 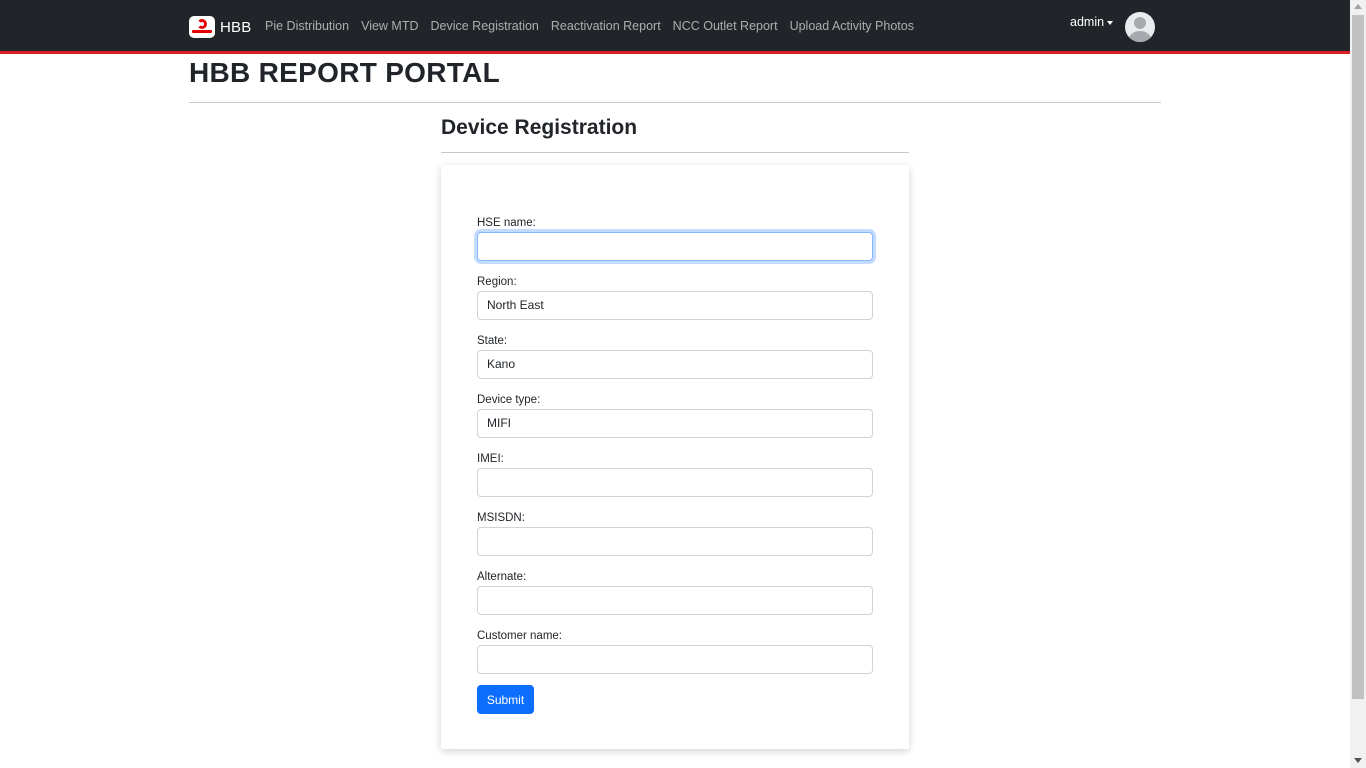 I want to click on region-field: Region: North East, so click(x=675, y=297).